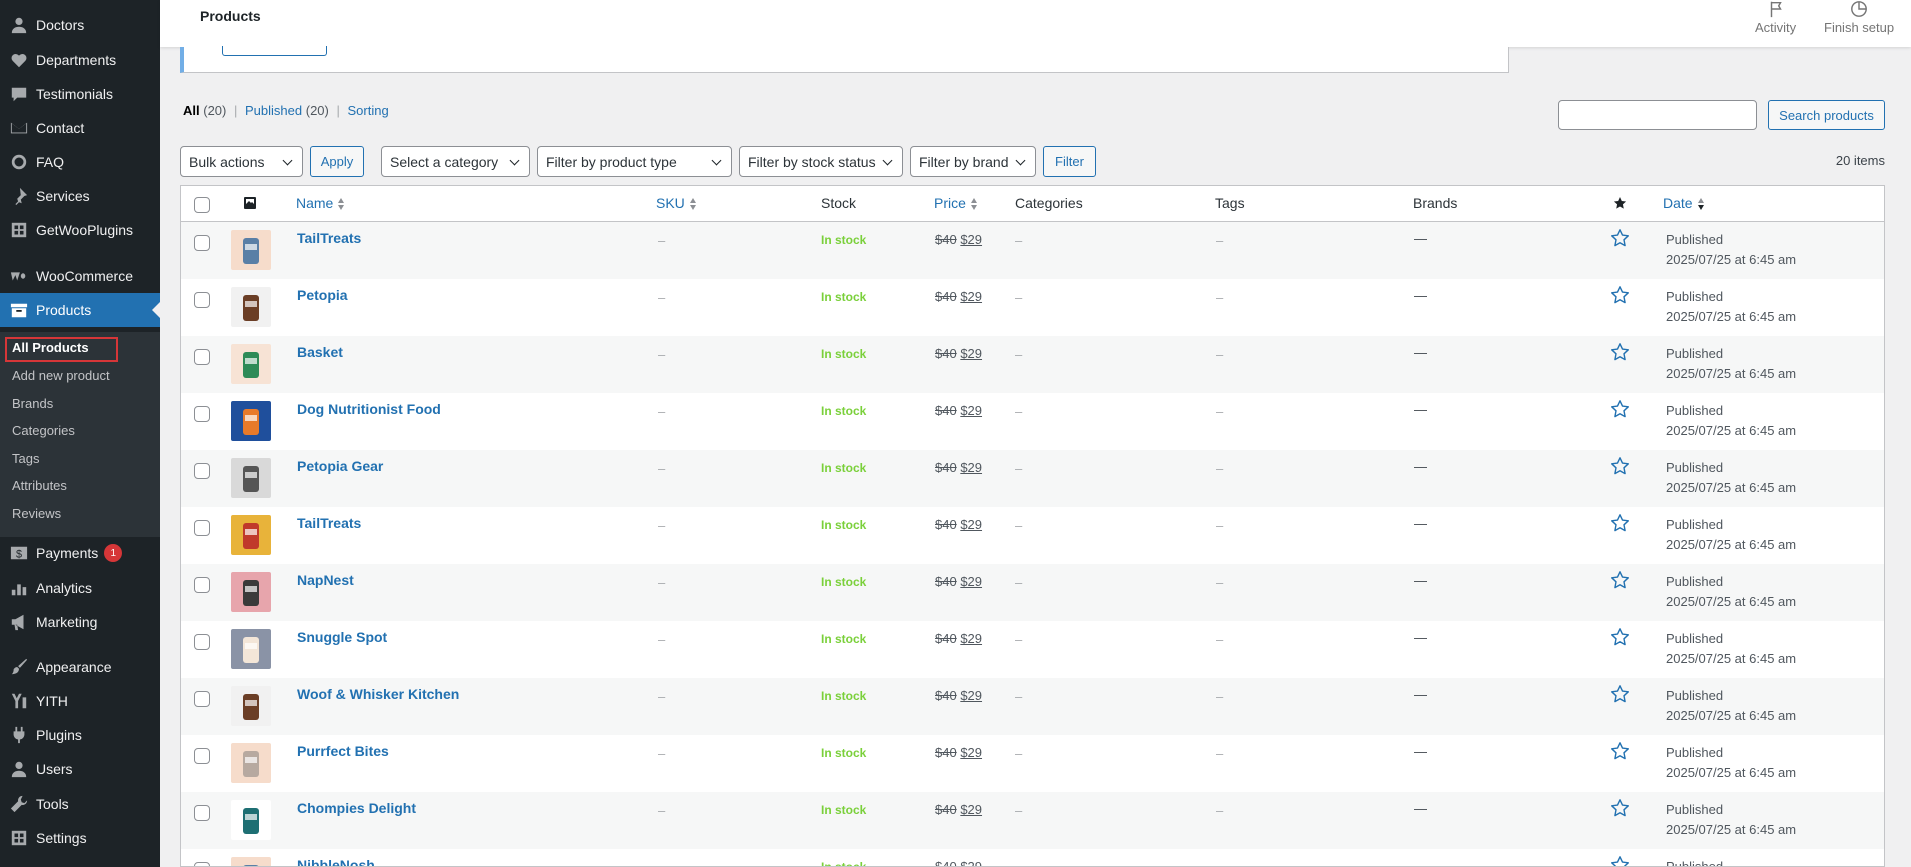 The height and width of the screenshot is (867, 1911). I want to click on featured-column-star-icon, so click(1620, 204).